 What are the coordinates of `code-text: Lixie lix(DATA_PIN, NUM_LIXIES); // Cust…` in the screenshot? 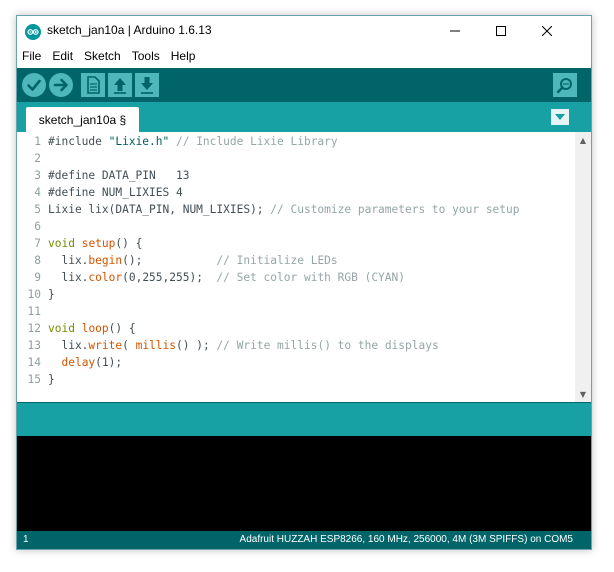 It's located at (284, 209).